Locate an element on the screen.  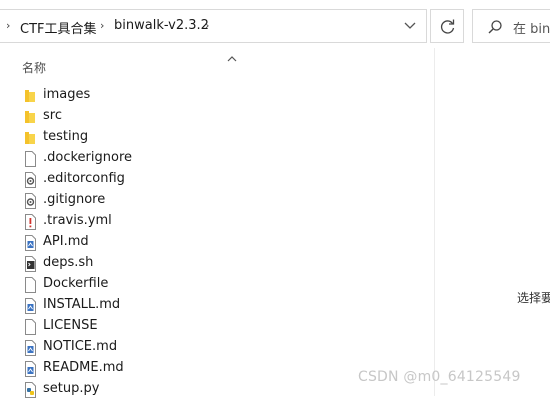
file-name: setup.py is located at coordinates (71, 388).